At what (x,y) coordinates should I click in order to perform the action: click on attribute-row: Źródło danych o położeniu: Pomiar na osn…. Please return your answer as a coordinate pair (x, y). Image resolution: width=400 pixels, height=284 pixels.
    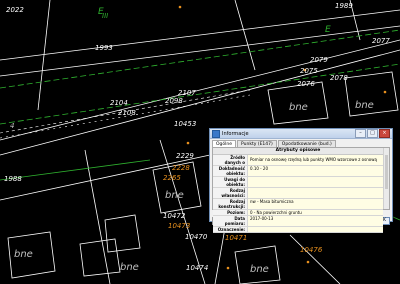
    Looking at the image, I should click on (298, 162).